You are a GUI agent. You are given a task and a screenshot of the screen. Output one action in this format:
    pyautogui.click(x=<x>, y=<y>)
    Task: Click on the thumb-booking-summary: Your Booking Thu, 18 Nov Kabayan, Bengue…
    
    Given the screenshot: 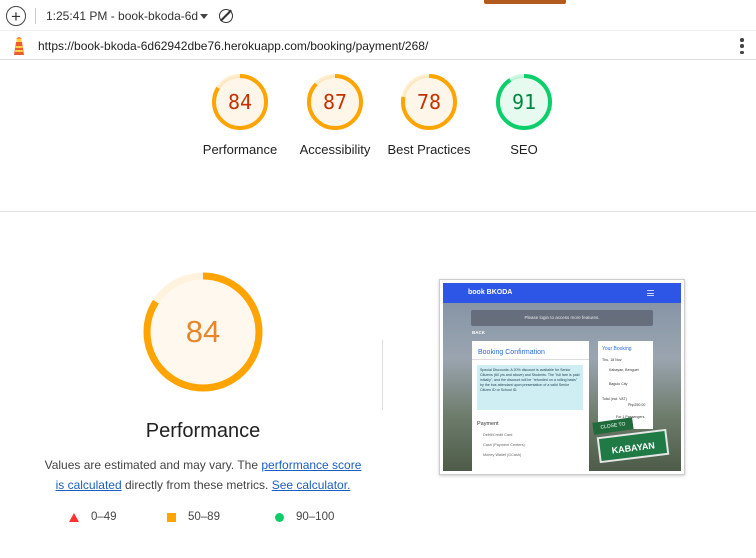 What is the action you would take?
    pyautogui.click(x=625, y=385)
    